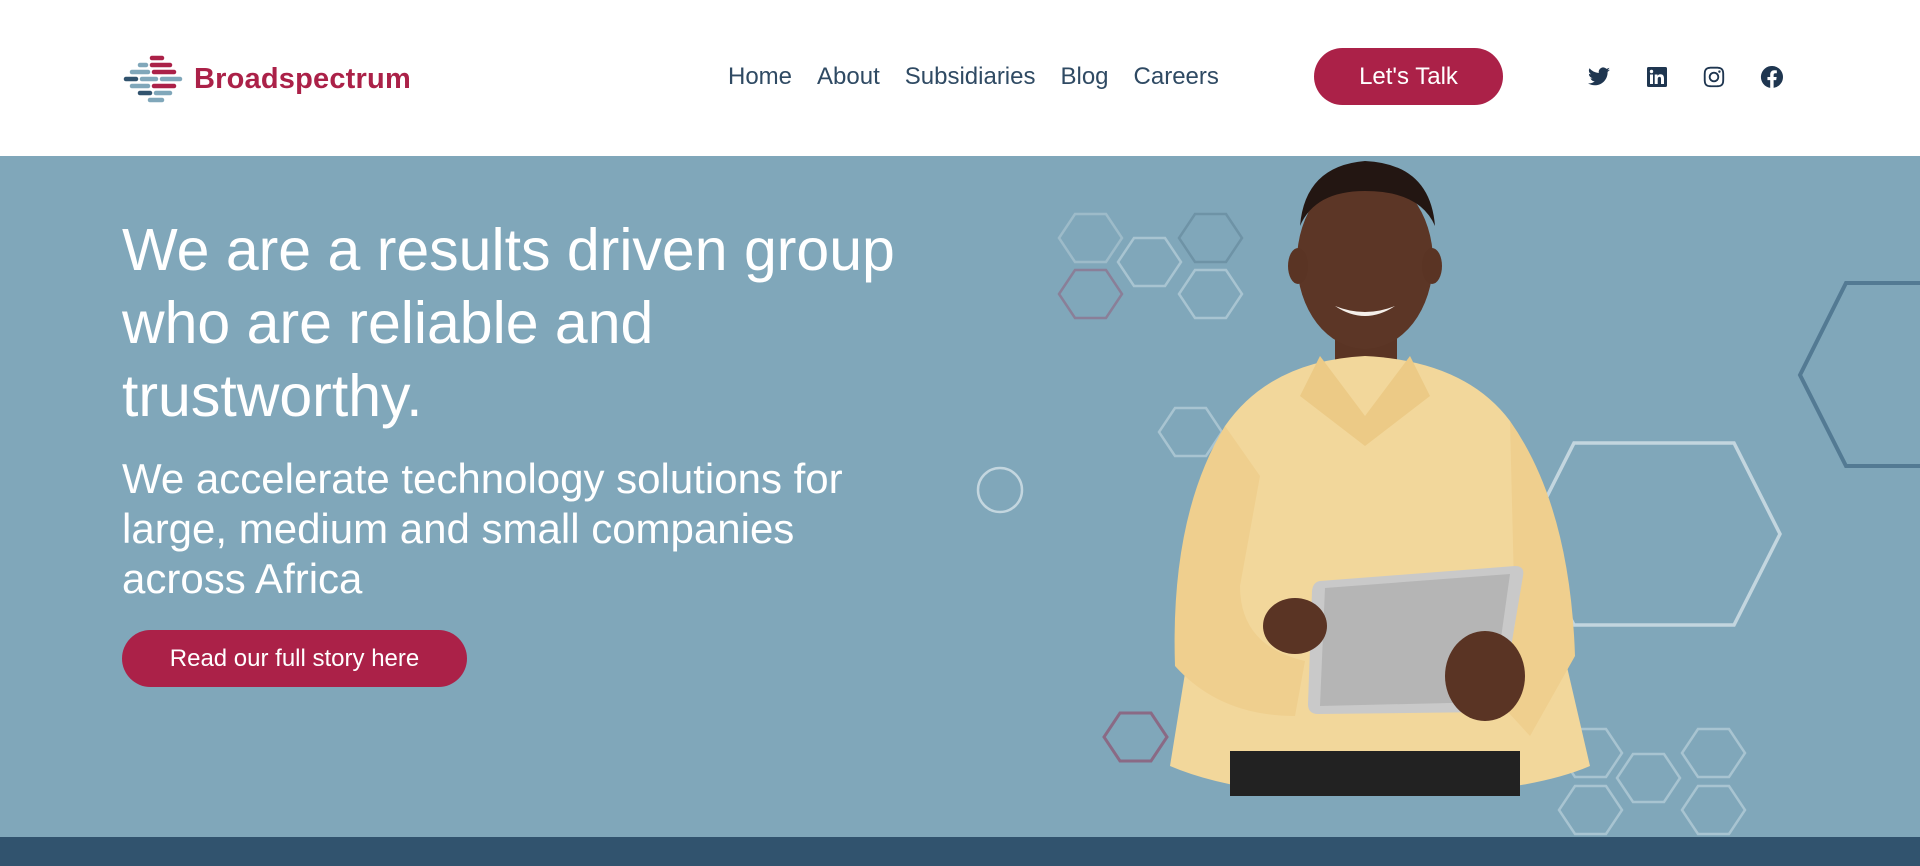 This screenshot has height=866, width=1920. What do you see at coordinates (1714, 77) in the screenshot?
I see `instagram-icon` at bounding box center [1714, 77].